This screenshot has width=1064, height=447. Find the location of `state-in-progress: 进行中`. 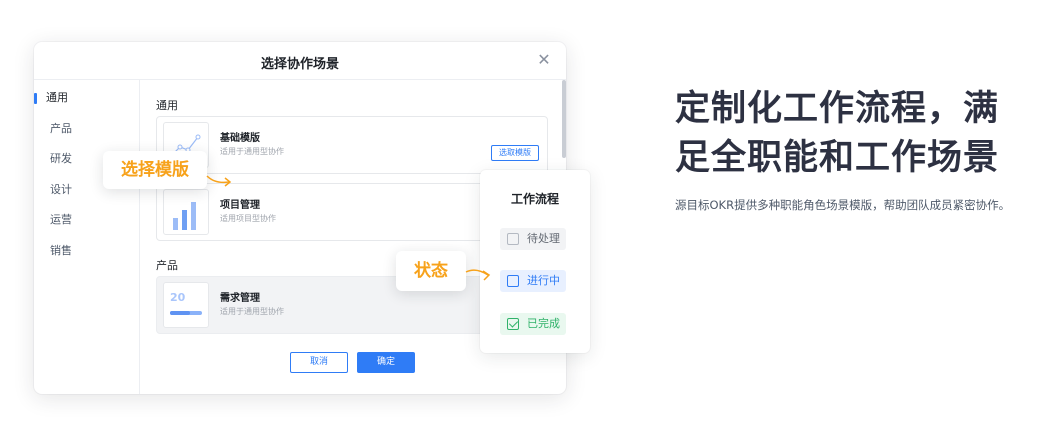

state-in-progress: 进行中 is located at coordinates (533, 281).